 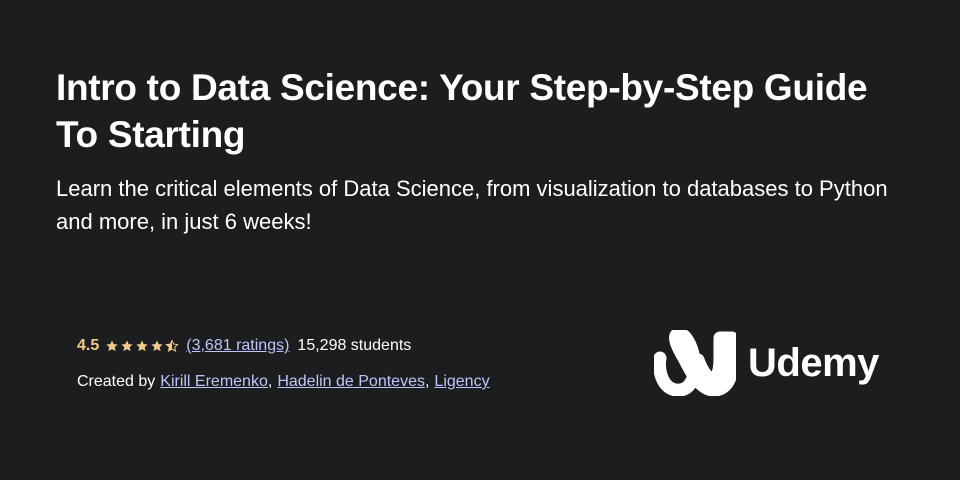 What do you see at coordinates (116, 381) in the screenshot?
I see `created-by-label: Created by` at bounding box center [116, 381].